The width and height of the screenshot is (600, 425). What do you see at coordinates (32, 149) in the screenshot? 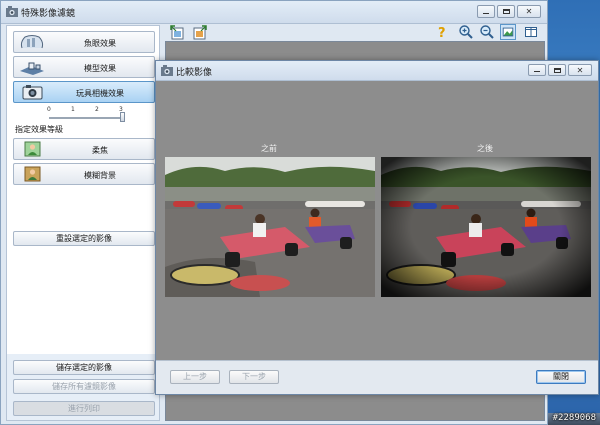
I see `soft-focus-icon` at bounding box center [32, 149].